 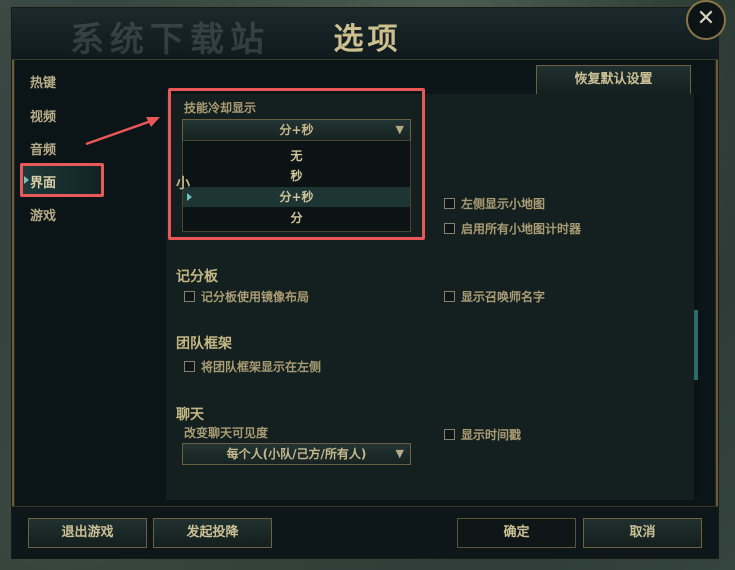 What do you see at coordinates (43, 81) in the screenshot?
I see `nav-item-hotkeys: 热键` at bounding box center [43, 81].